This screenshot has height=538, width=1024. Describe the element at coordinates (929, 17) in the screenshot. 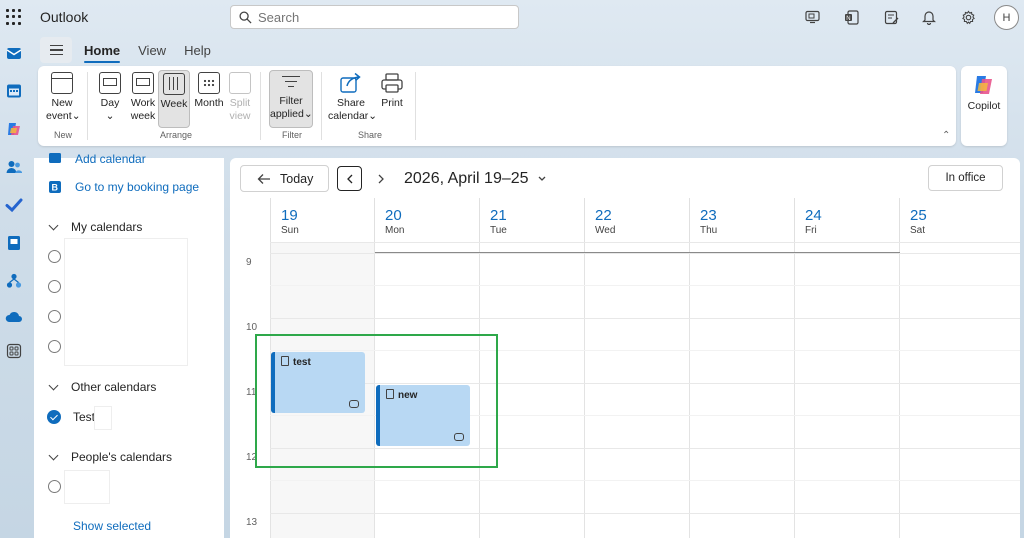

I see `bell-icon` at that location.